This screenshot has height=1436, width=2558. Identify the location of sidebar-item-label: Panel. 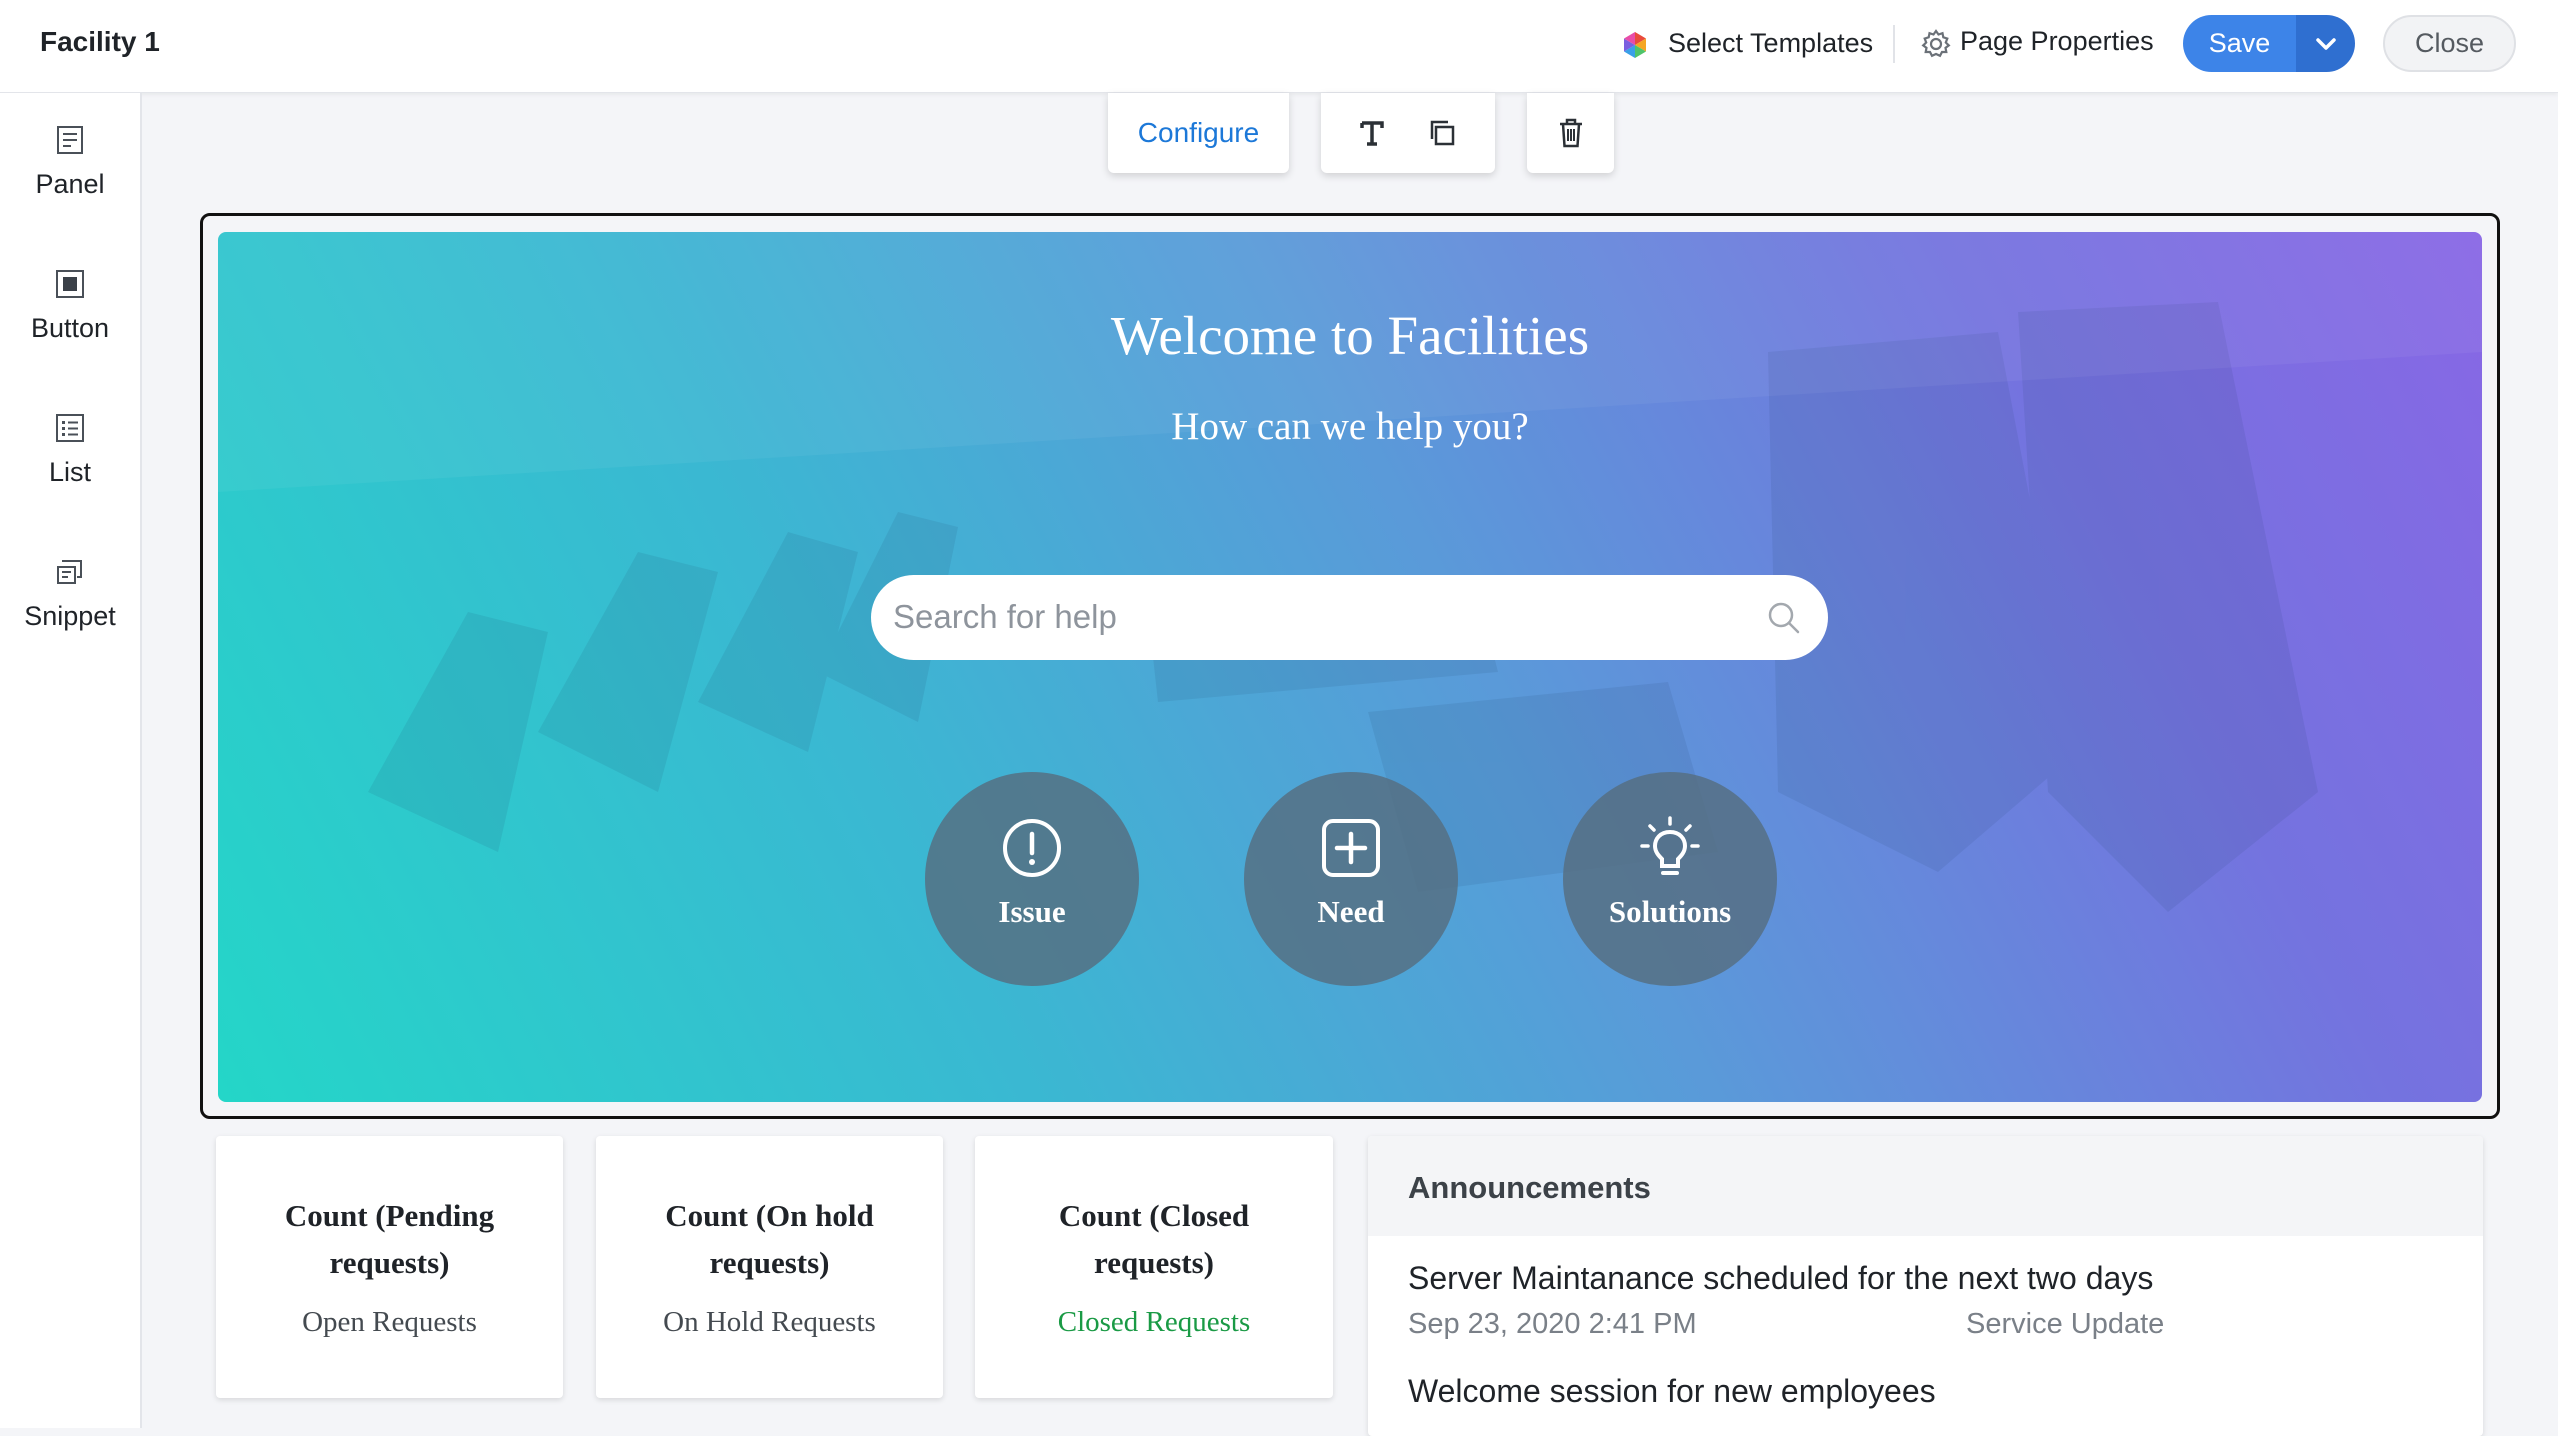
(70, 184).